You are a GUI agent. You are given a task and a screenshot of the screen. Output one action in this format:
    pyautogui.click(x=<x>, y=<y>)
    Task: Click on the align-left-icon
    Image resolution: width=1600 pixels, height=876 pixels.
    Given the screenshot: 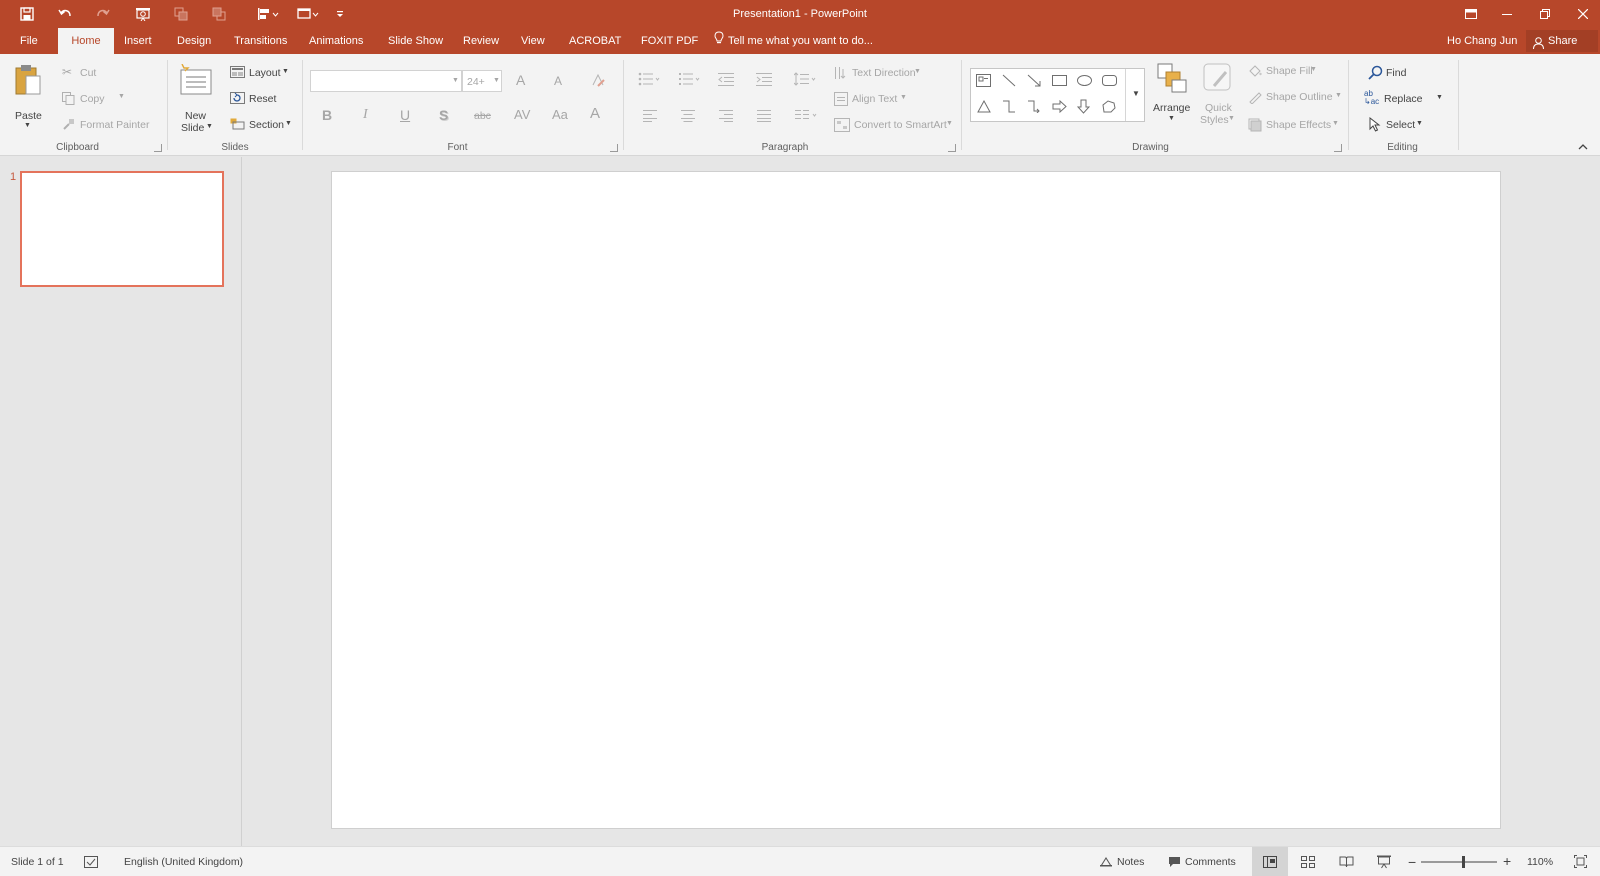 What is the action you would take?
    pyautogui.click(x=650, y=117)
    